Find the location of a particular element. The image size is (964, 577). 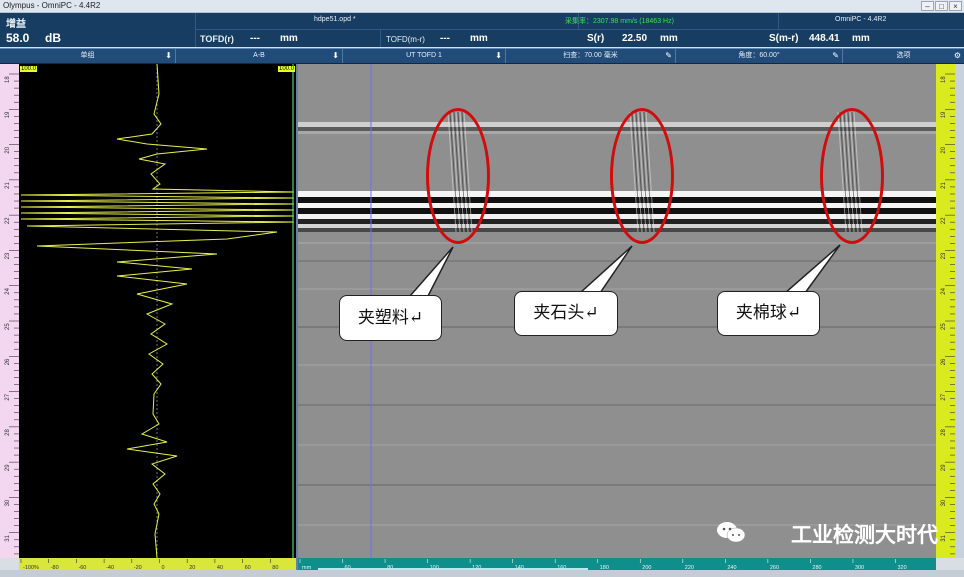

wechat-icon is located at coordinates (731, 532).